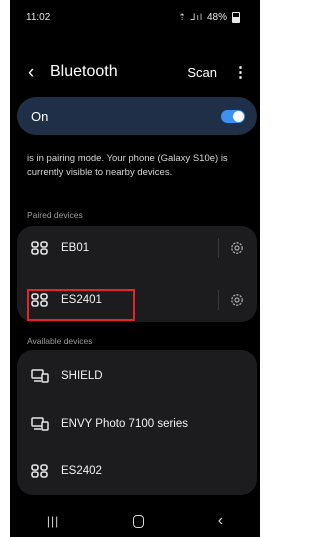 This screenshot has height=537, width=320. Describe the element at coordinates (40, 116) in the screenshot. I see `bluetooth-toggle-label: On` at that location.